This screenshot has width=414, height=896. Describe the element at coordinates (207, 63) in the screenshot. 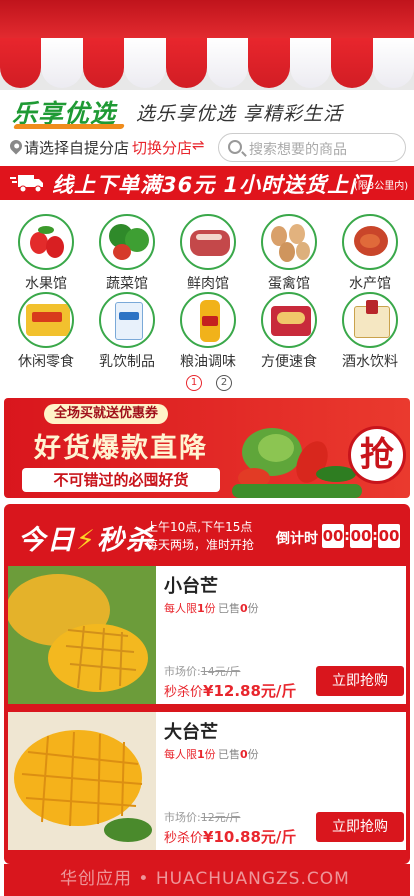

I see `awning-stripes` at that location.